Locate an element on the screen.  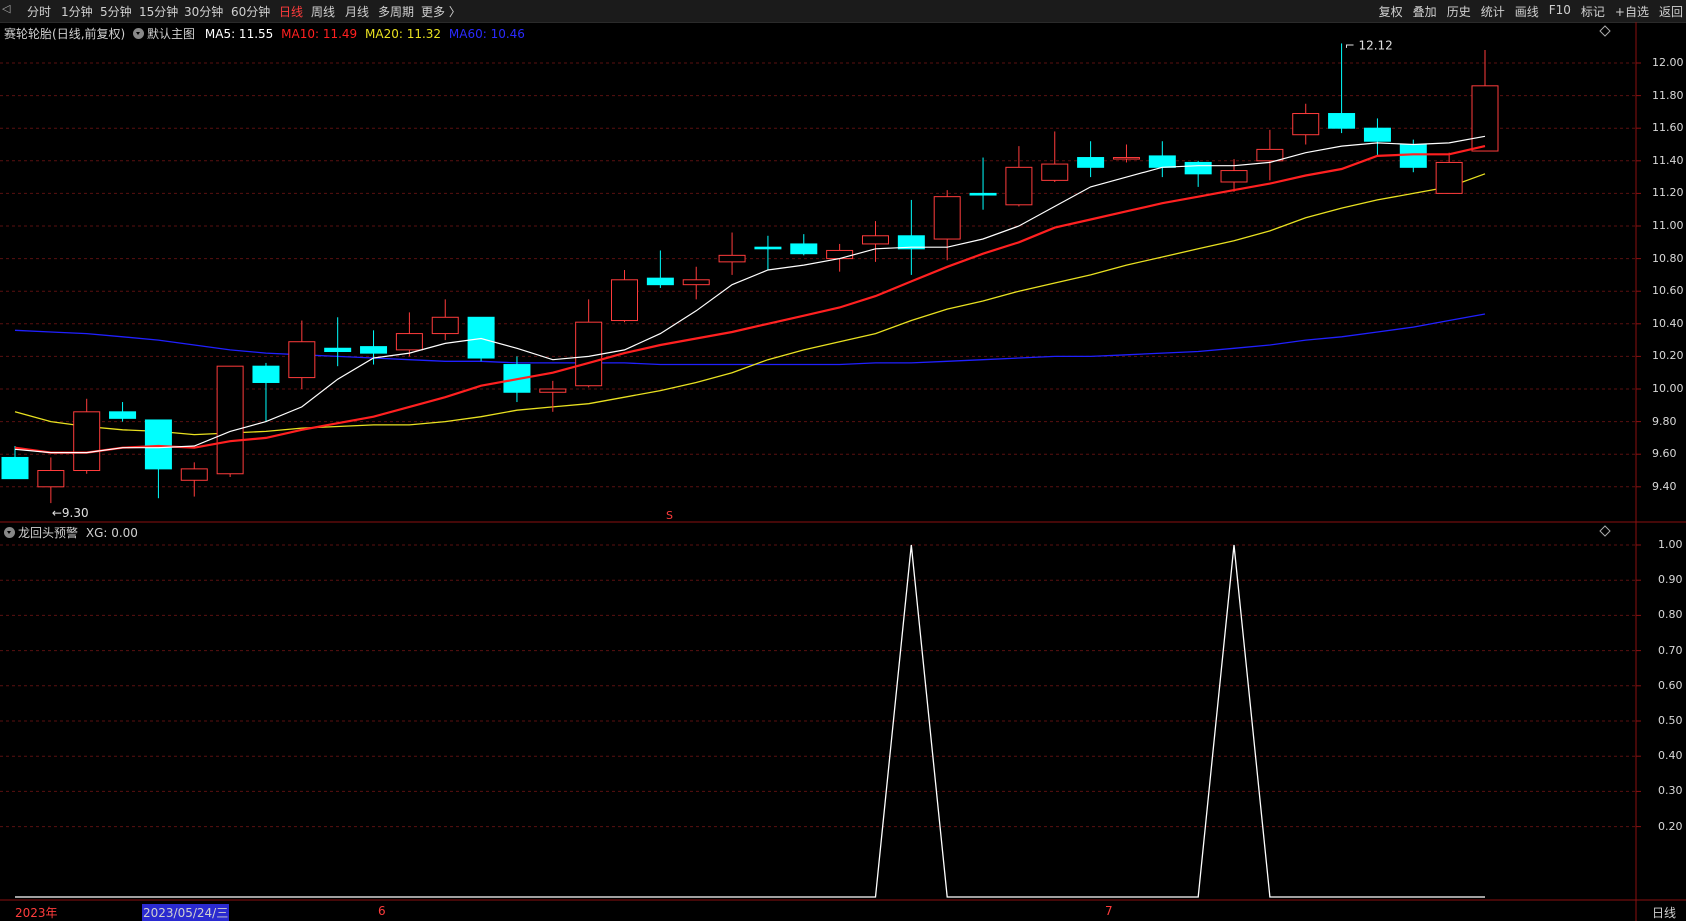
price-tick-label: 12.00 is located at coordinates (1668, 62).